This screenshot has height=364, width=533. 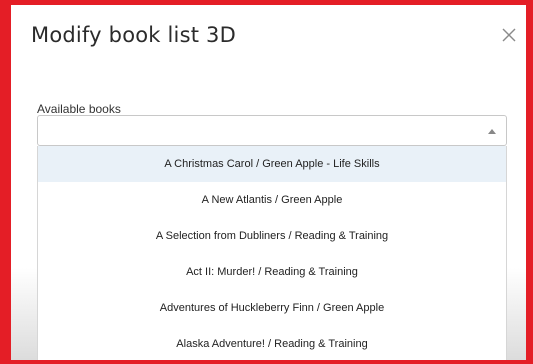 What do you see at coordinates (133, 35) in the screenshot?
I see `dialog-title: Modify book list 3D` at bounding box center [133, 35].